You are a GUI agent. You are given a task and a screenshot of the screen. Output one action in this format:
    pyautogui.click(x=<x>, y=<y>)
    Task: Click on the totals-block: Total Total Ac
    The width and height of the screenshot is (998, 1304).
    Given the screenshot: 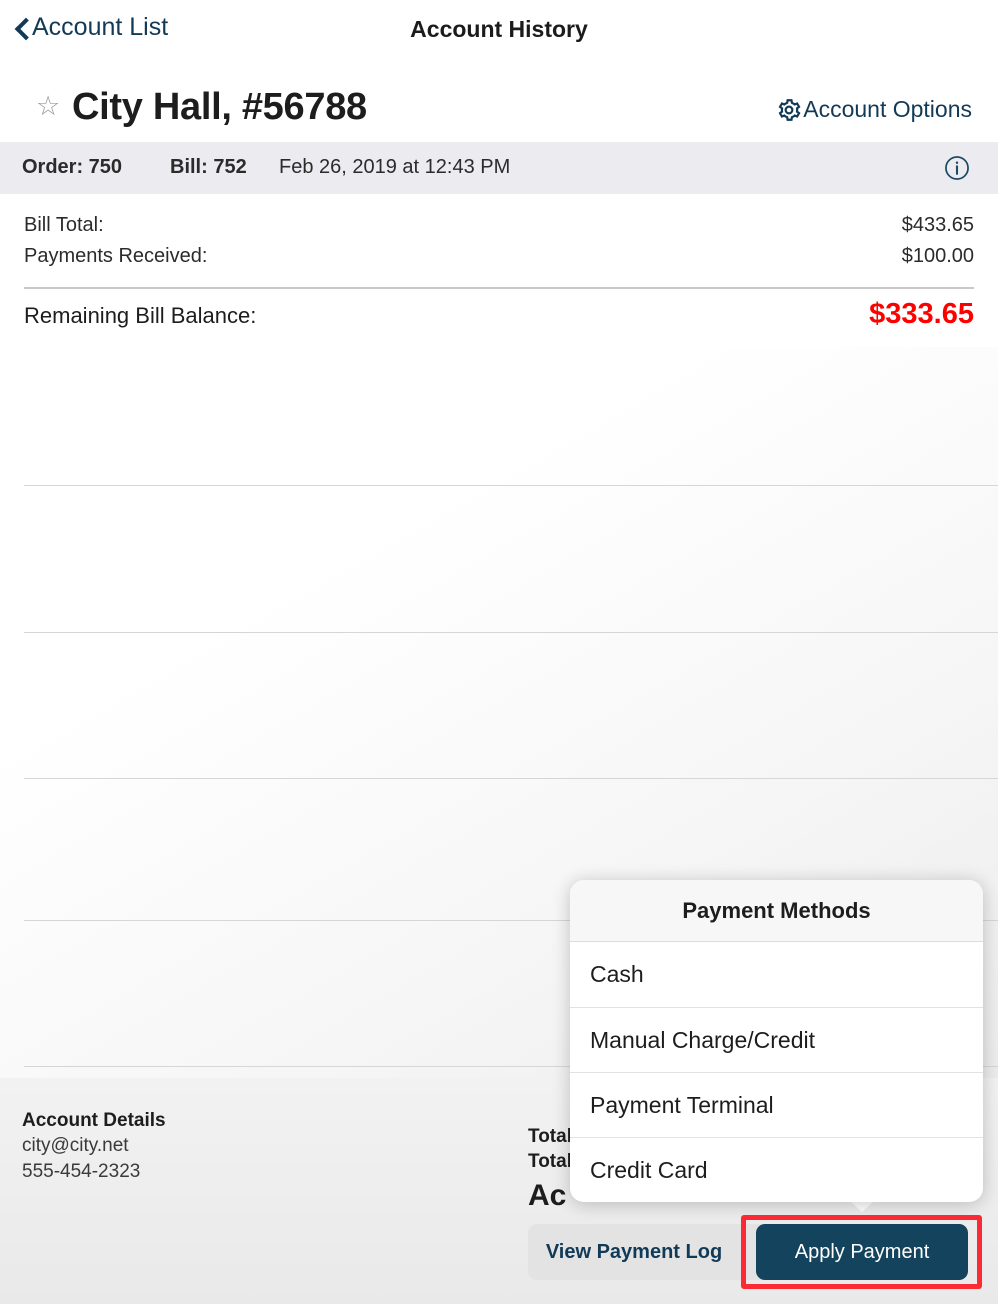 What is the action you would take?
    pyautogui.click(x=550, y=1170)
    